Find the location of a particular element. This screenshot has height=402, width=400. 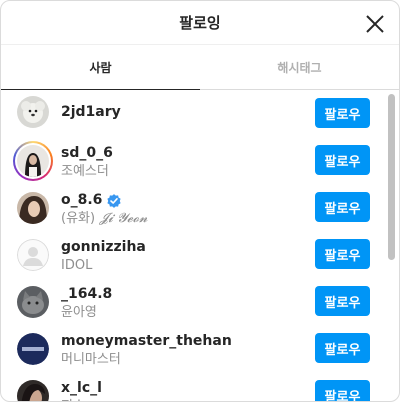

username-link: moneymaster_thehan is located at coordinates (146, 341).